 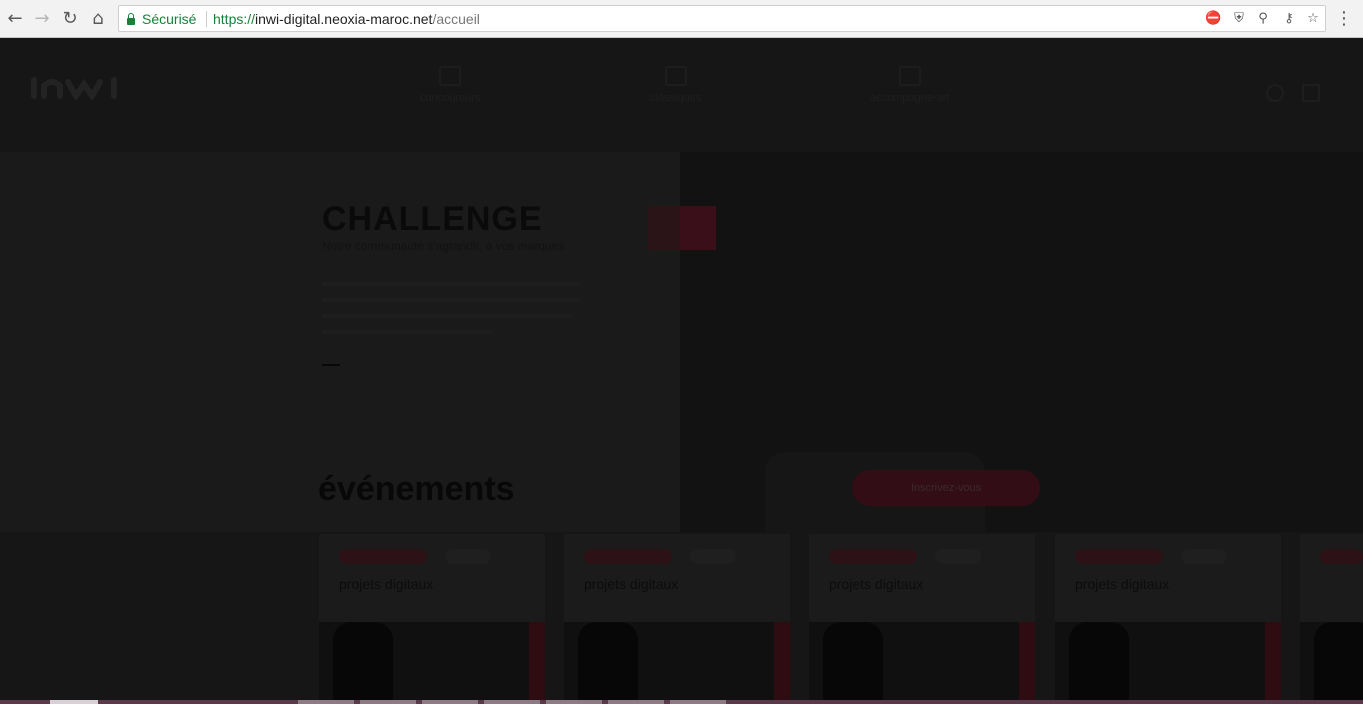 What do you see at coordinates (15, 19) in the screenshot?
I see `back-button: ←` at bounding box center [15, 19].